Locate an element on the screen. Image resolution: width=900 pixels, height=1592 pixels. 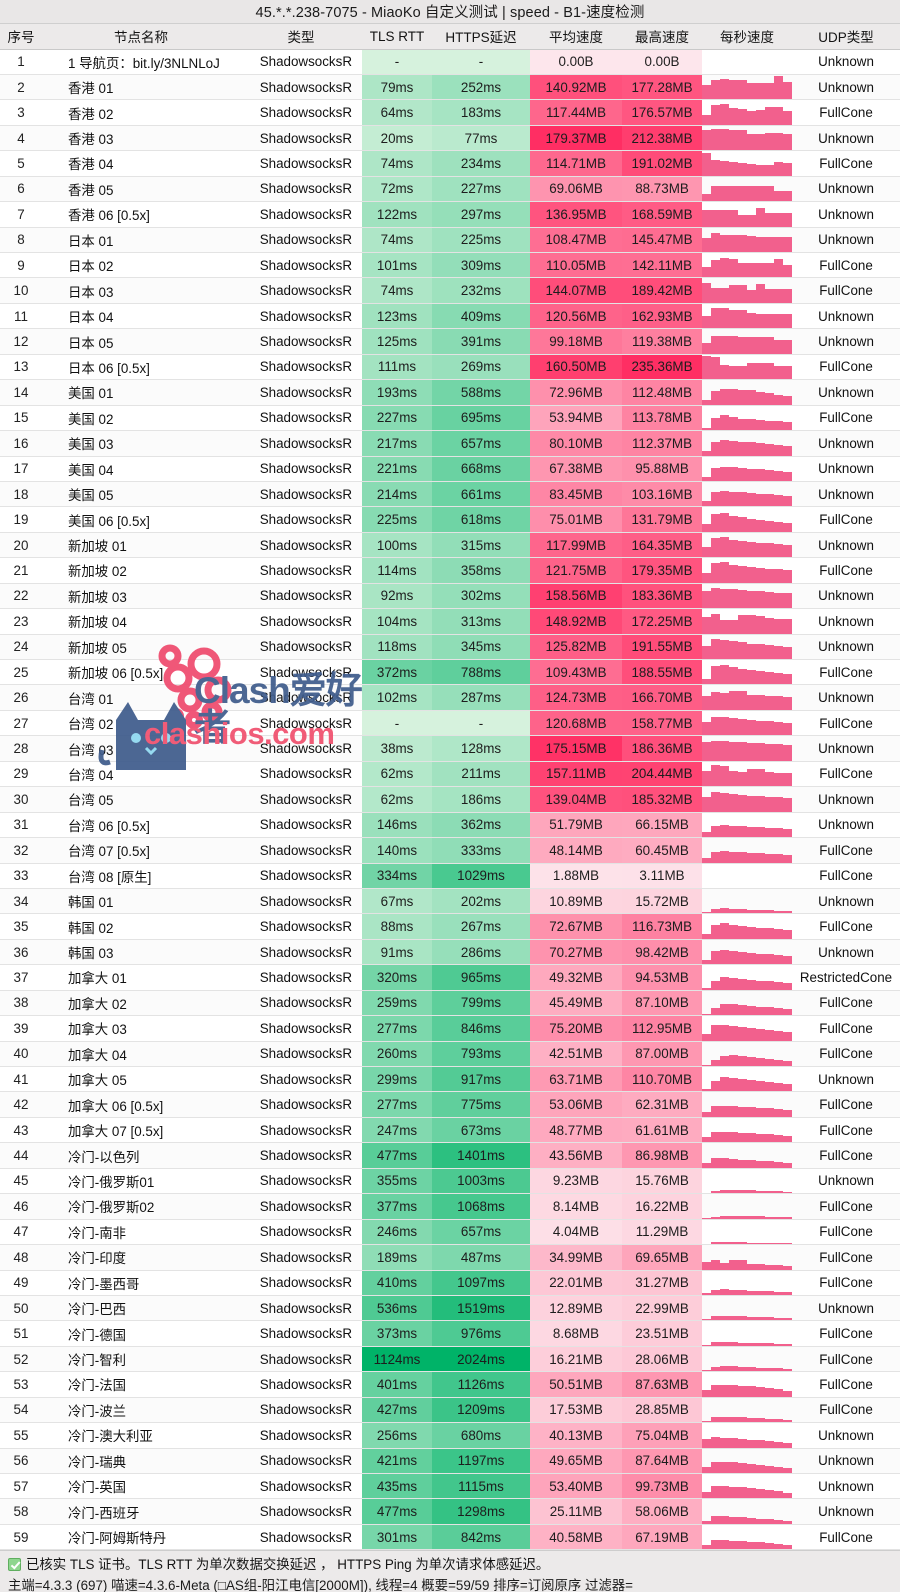
max-speed: 87.64MB is located at coordinates (662, 1461).